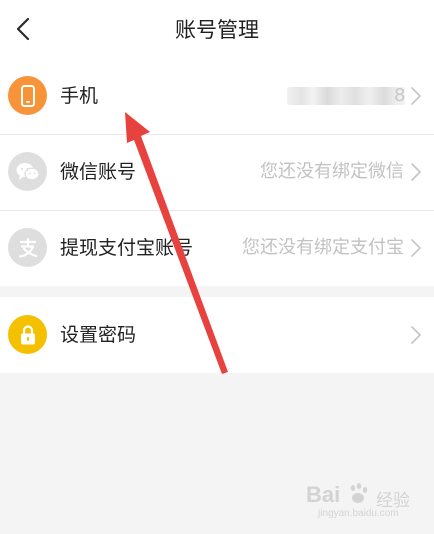 The width and height of the screenshot is (434, 534). What do you see at coordinates (98, 335) in the screenshot?
I see `set-password-label: 设置密码` at bounding box center [98, 335].